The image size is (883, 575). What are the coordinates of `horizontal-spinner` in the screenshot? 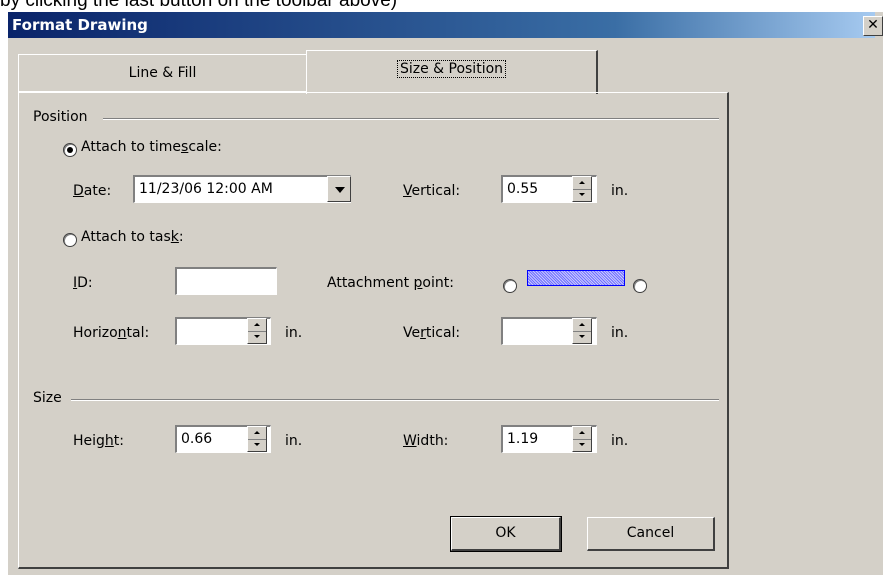 It's located at (257, 331).